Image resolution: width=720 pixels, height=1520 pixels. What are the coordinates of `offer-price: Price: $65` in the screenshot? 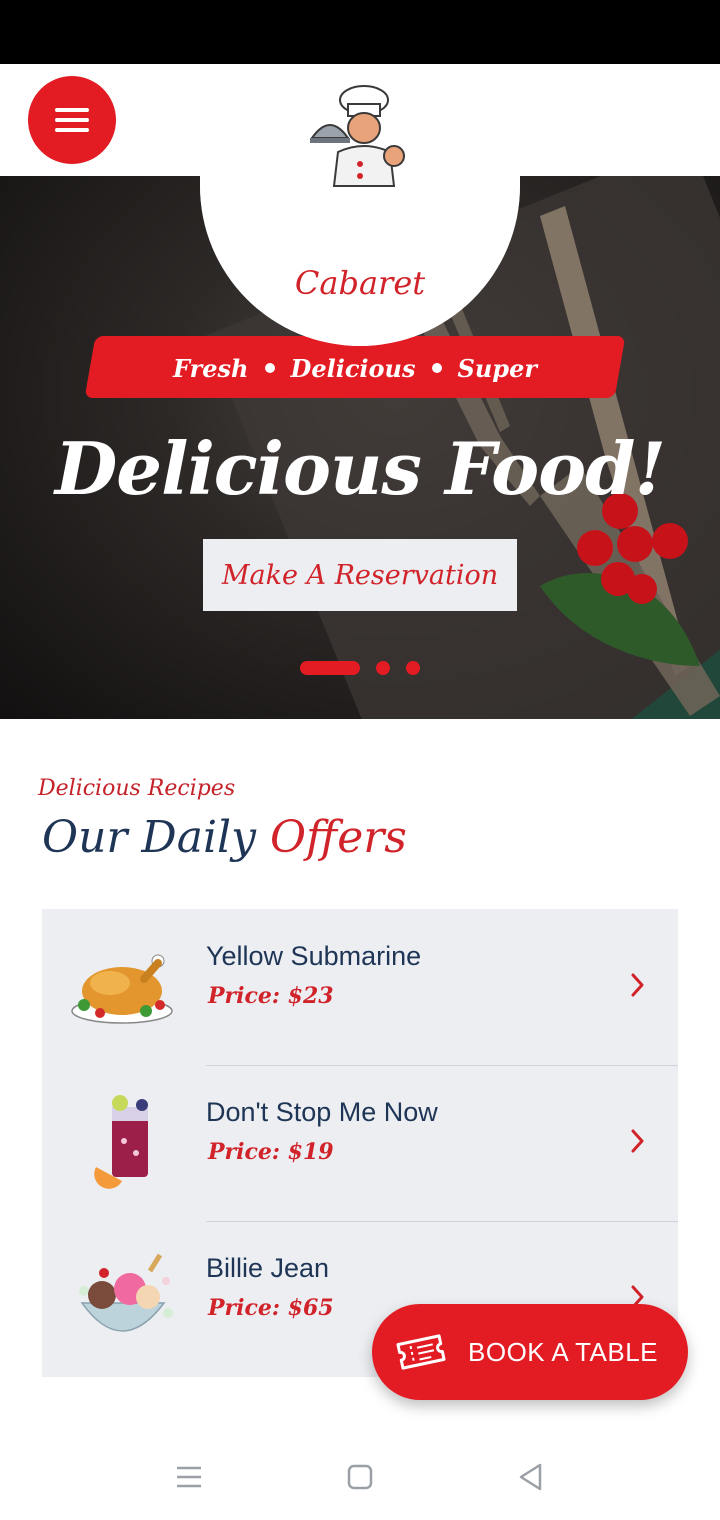 It's located at (271, 1308).